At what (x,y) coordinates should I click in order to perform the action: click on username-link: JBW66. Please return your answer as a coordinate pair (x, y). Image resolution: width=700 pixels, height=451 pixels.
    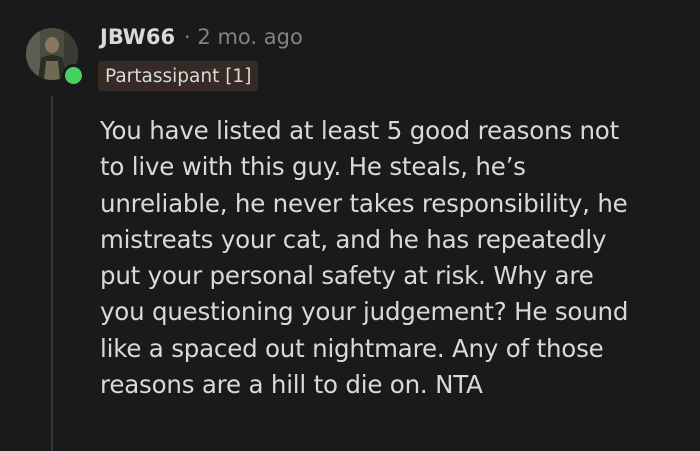
    Looking at the image, I should click on (137, 37).